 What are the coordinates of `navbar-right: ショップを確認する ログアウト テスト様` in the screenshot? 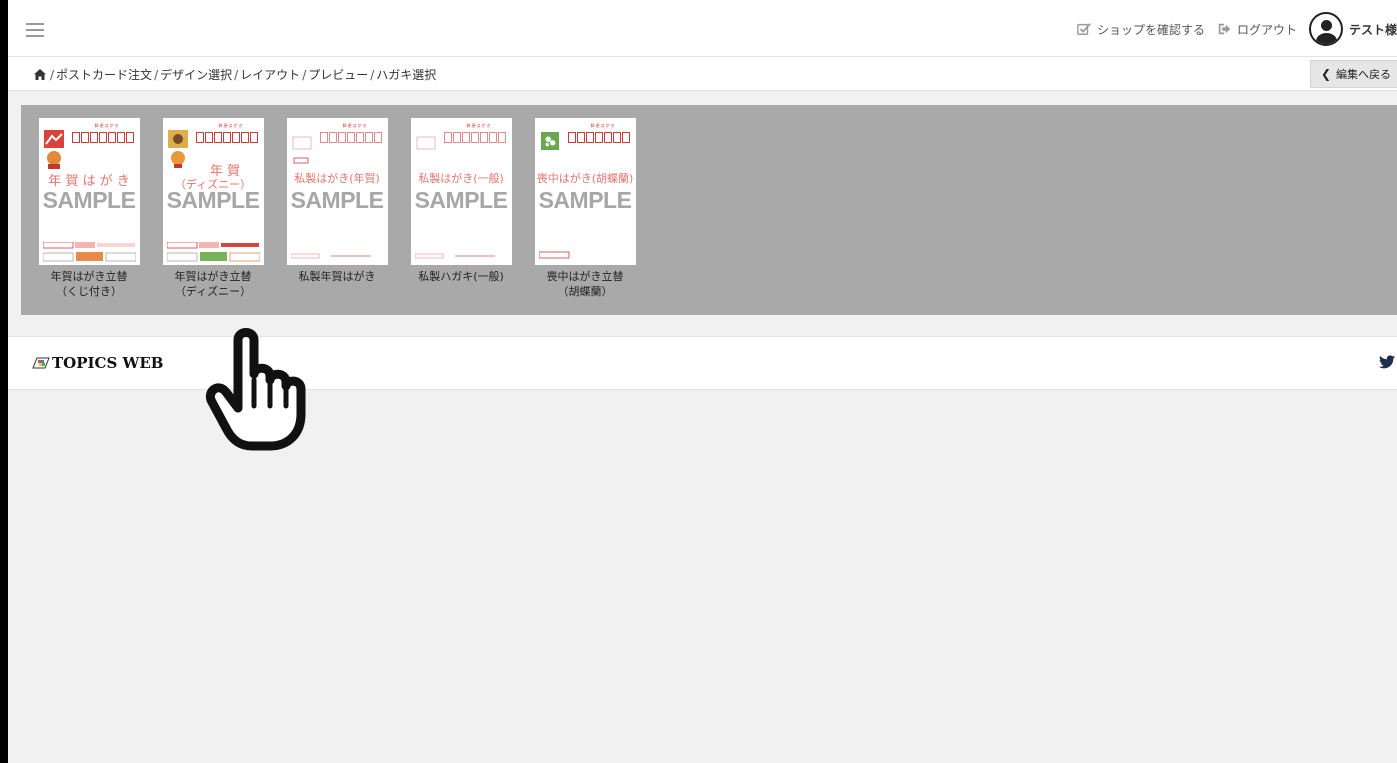 It's located at (1237, 29).